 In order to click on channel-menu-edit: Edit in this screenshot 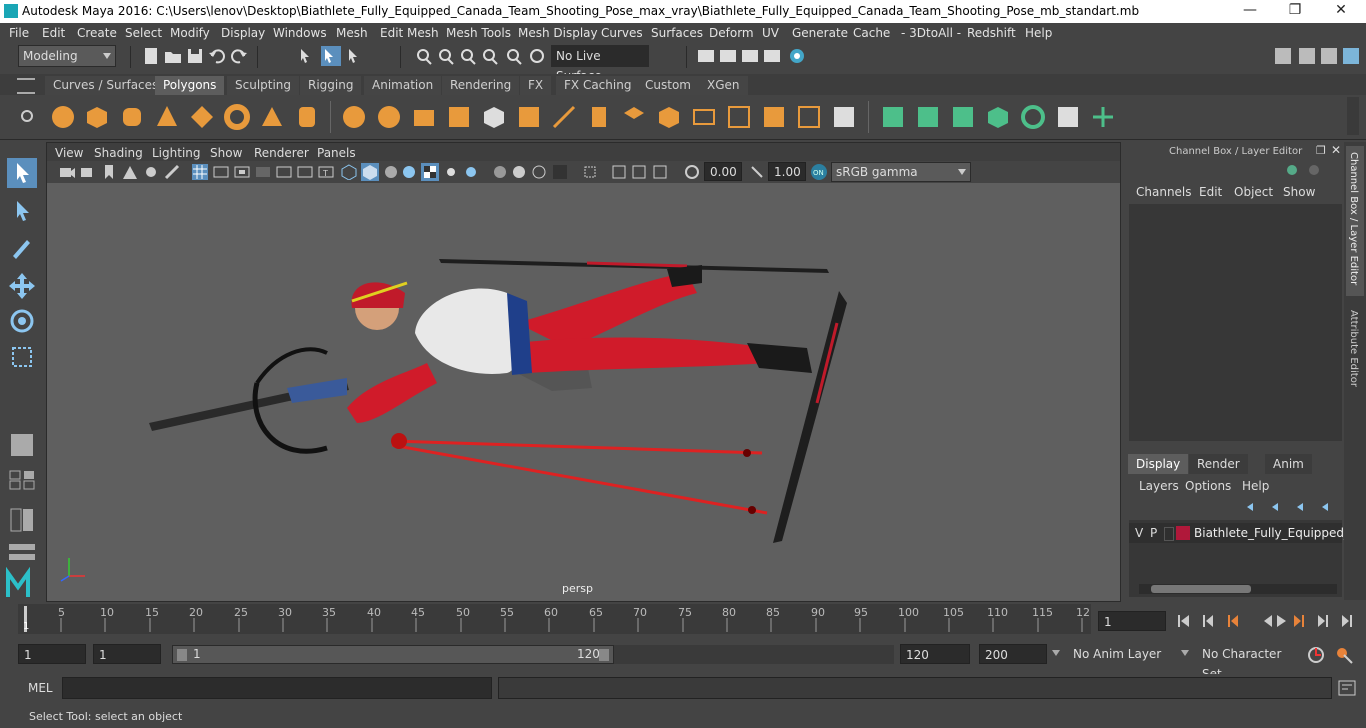, I will do `click(1210, 192)`.